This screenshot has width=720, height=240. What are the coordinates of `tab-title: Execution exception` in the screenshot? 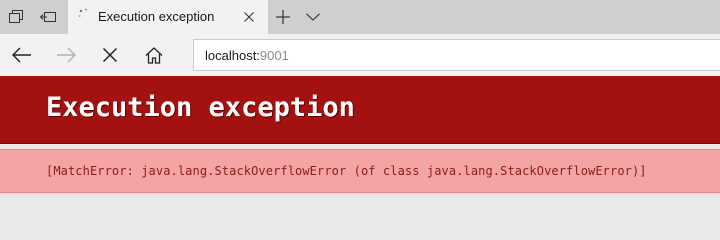 It's located at (156, 16).